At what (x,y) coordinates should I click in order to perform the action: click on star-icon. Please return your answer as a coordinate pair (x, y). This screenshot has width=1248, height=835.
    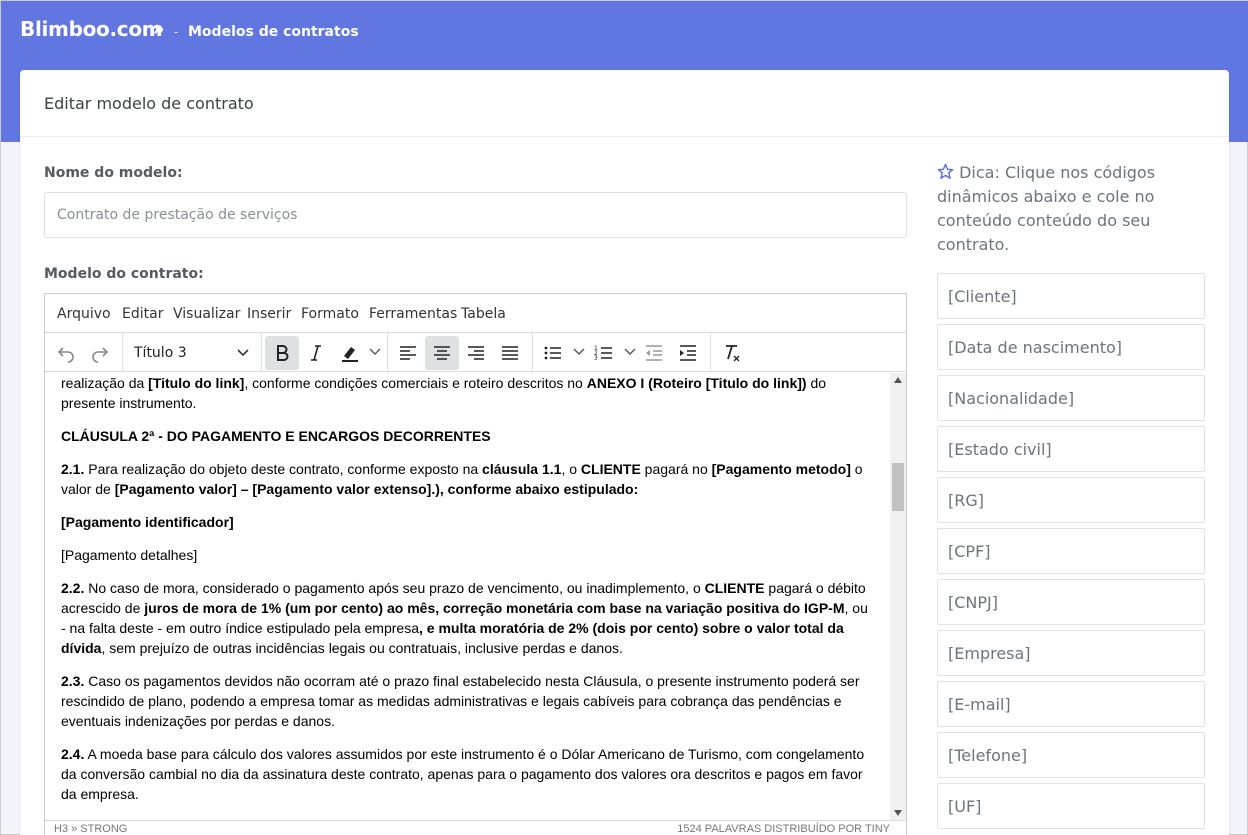
    Looking at the image, I should click on (945, 171).